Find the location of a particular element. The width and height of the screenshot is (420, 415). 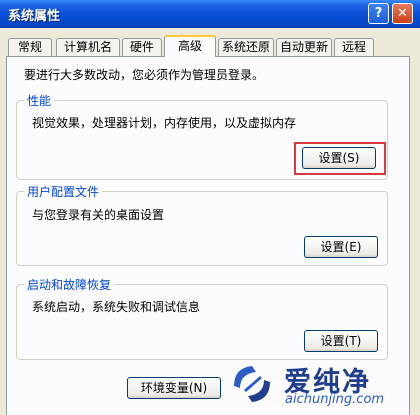

user-profiles-group-title: 用户配置文件 is located at coordinates (63, 191).